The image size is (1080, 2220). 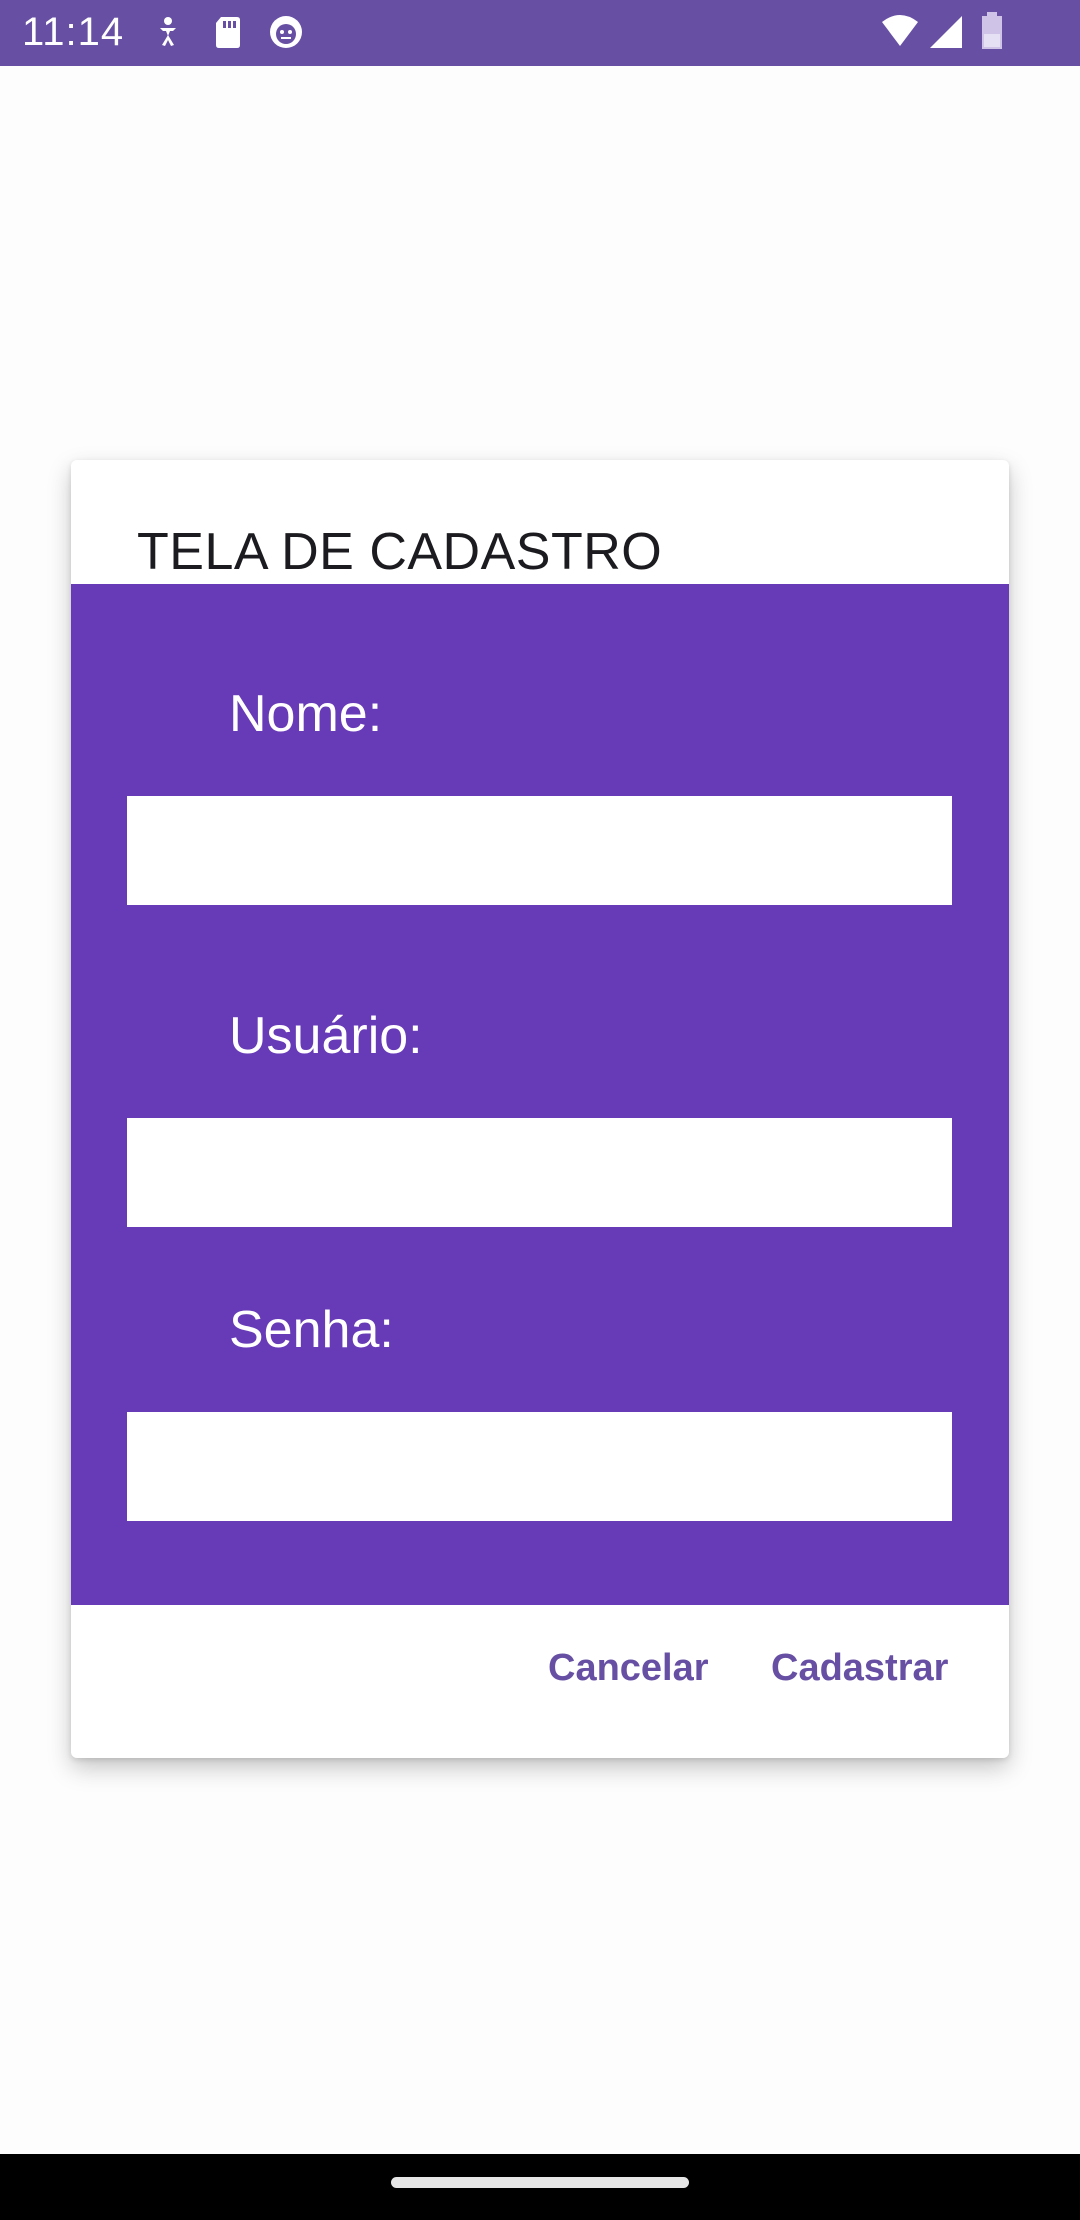 What do you see at coordinates (540, 33) in the screenshot?
I see `status-bar: 11:14` at bounding box center [540, 33].